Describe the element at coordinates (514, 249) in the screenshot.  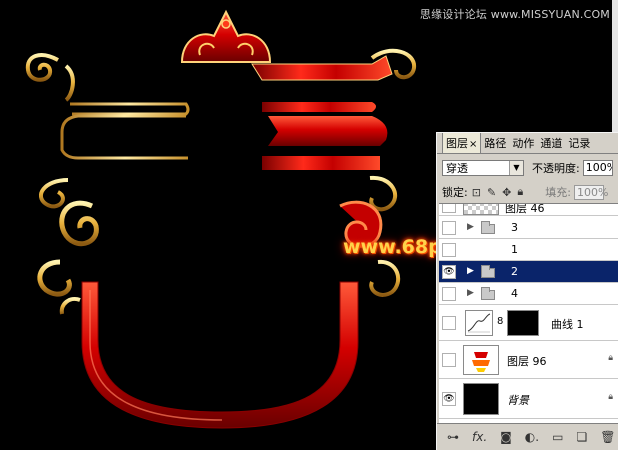
I see `layer-name: 1` at that location.